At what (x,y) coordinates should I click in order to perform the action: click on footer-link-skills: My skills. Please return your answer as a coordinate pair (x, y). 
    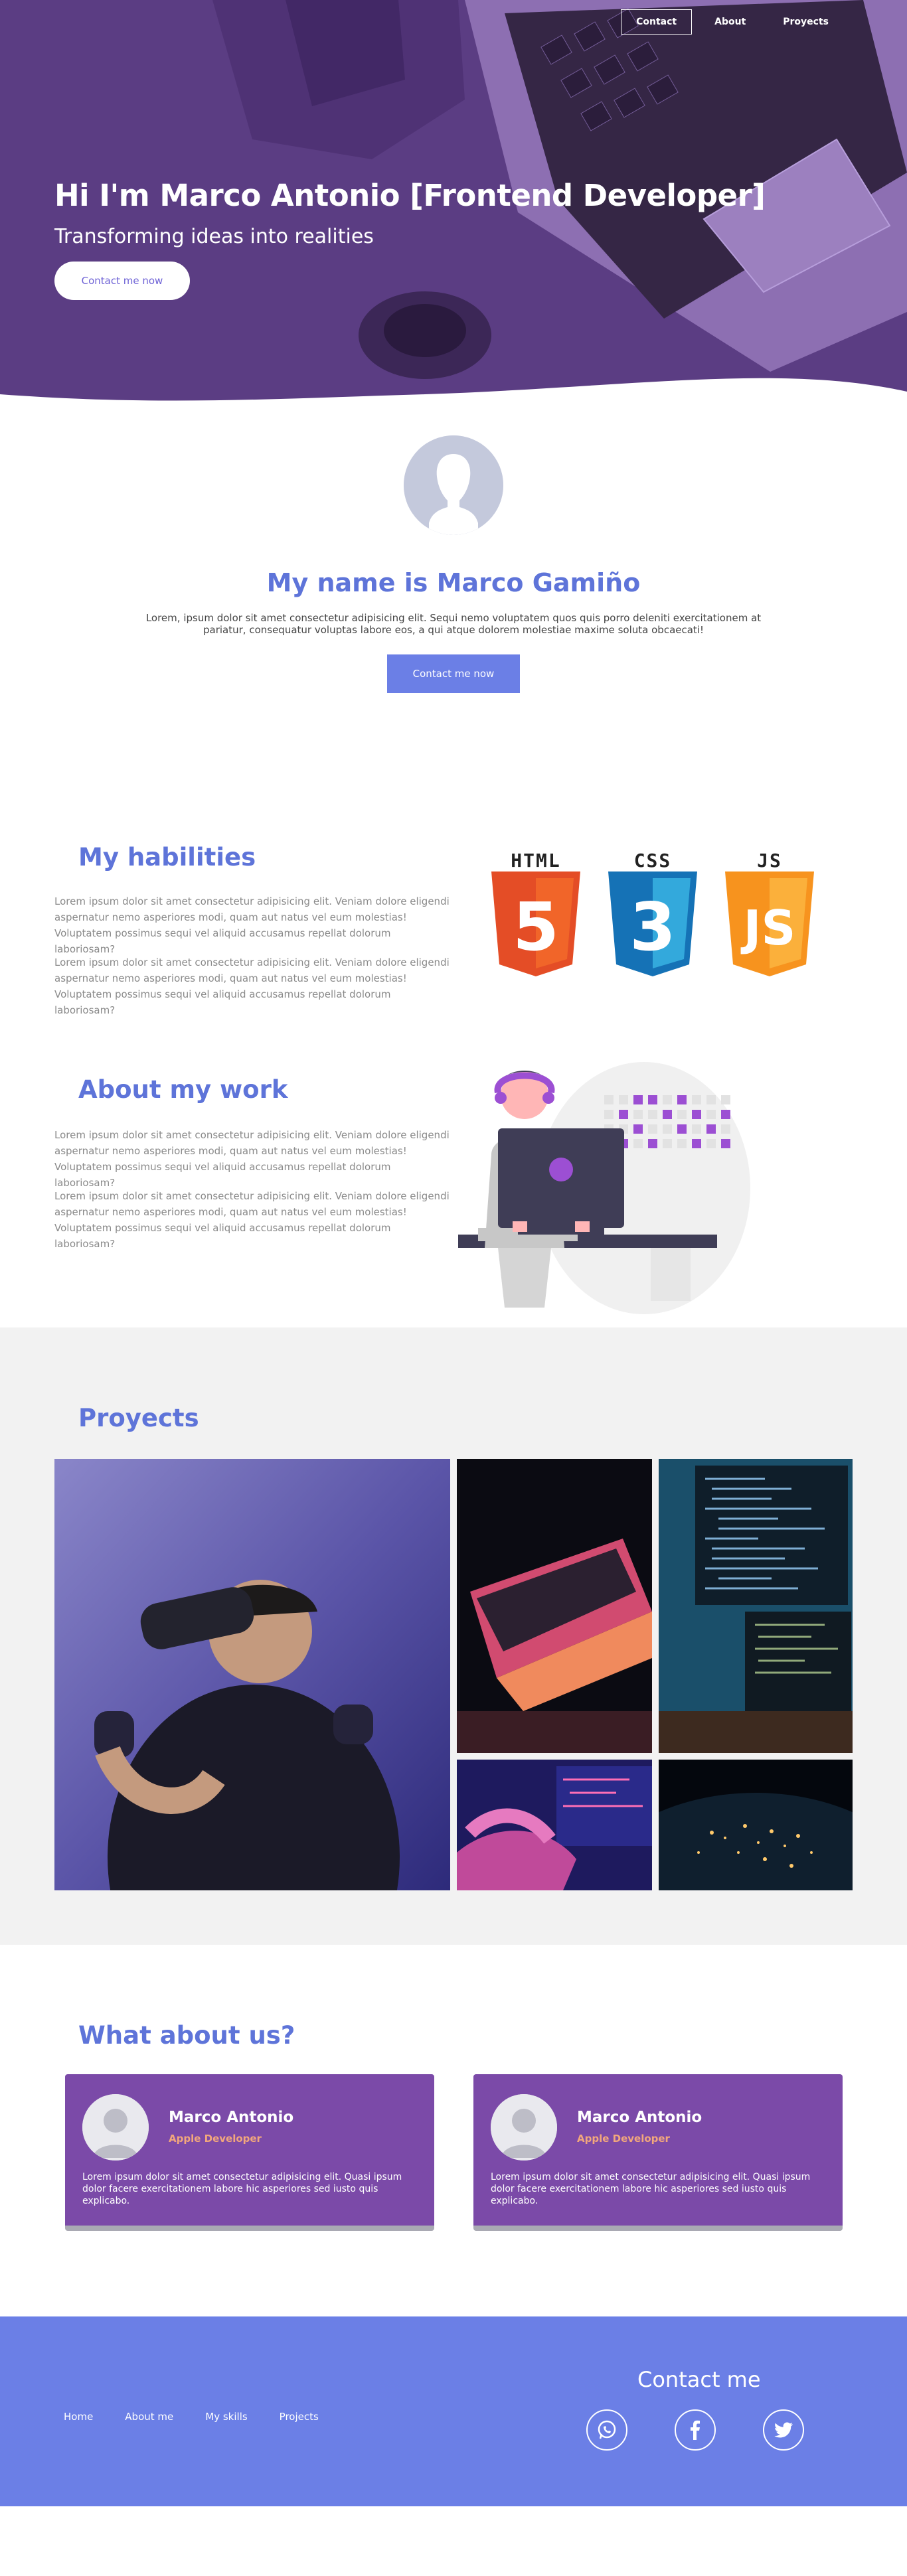
    Looking at the image, I should click on (226, 2417).